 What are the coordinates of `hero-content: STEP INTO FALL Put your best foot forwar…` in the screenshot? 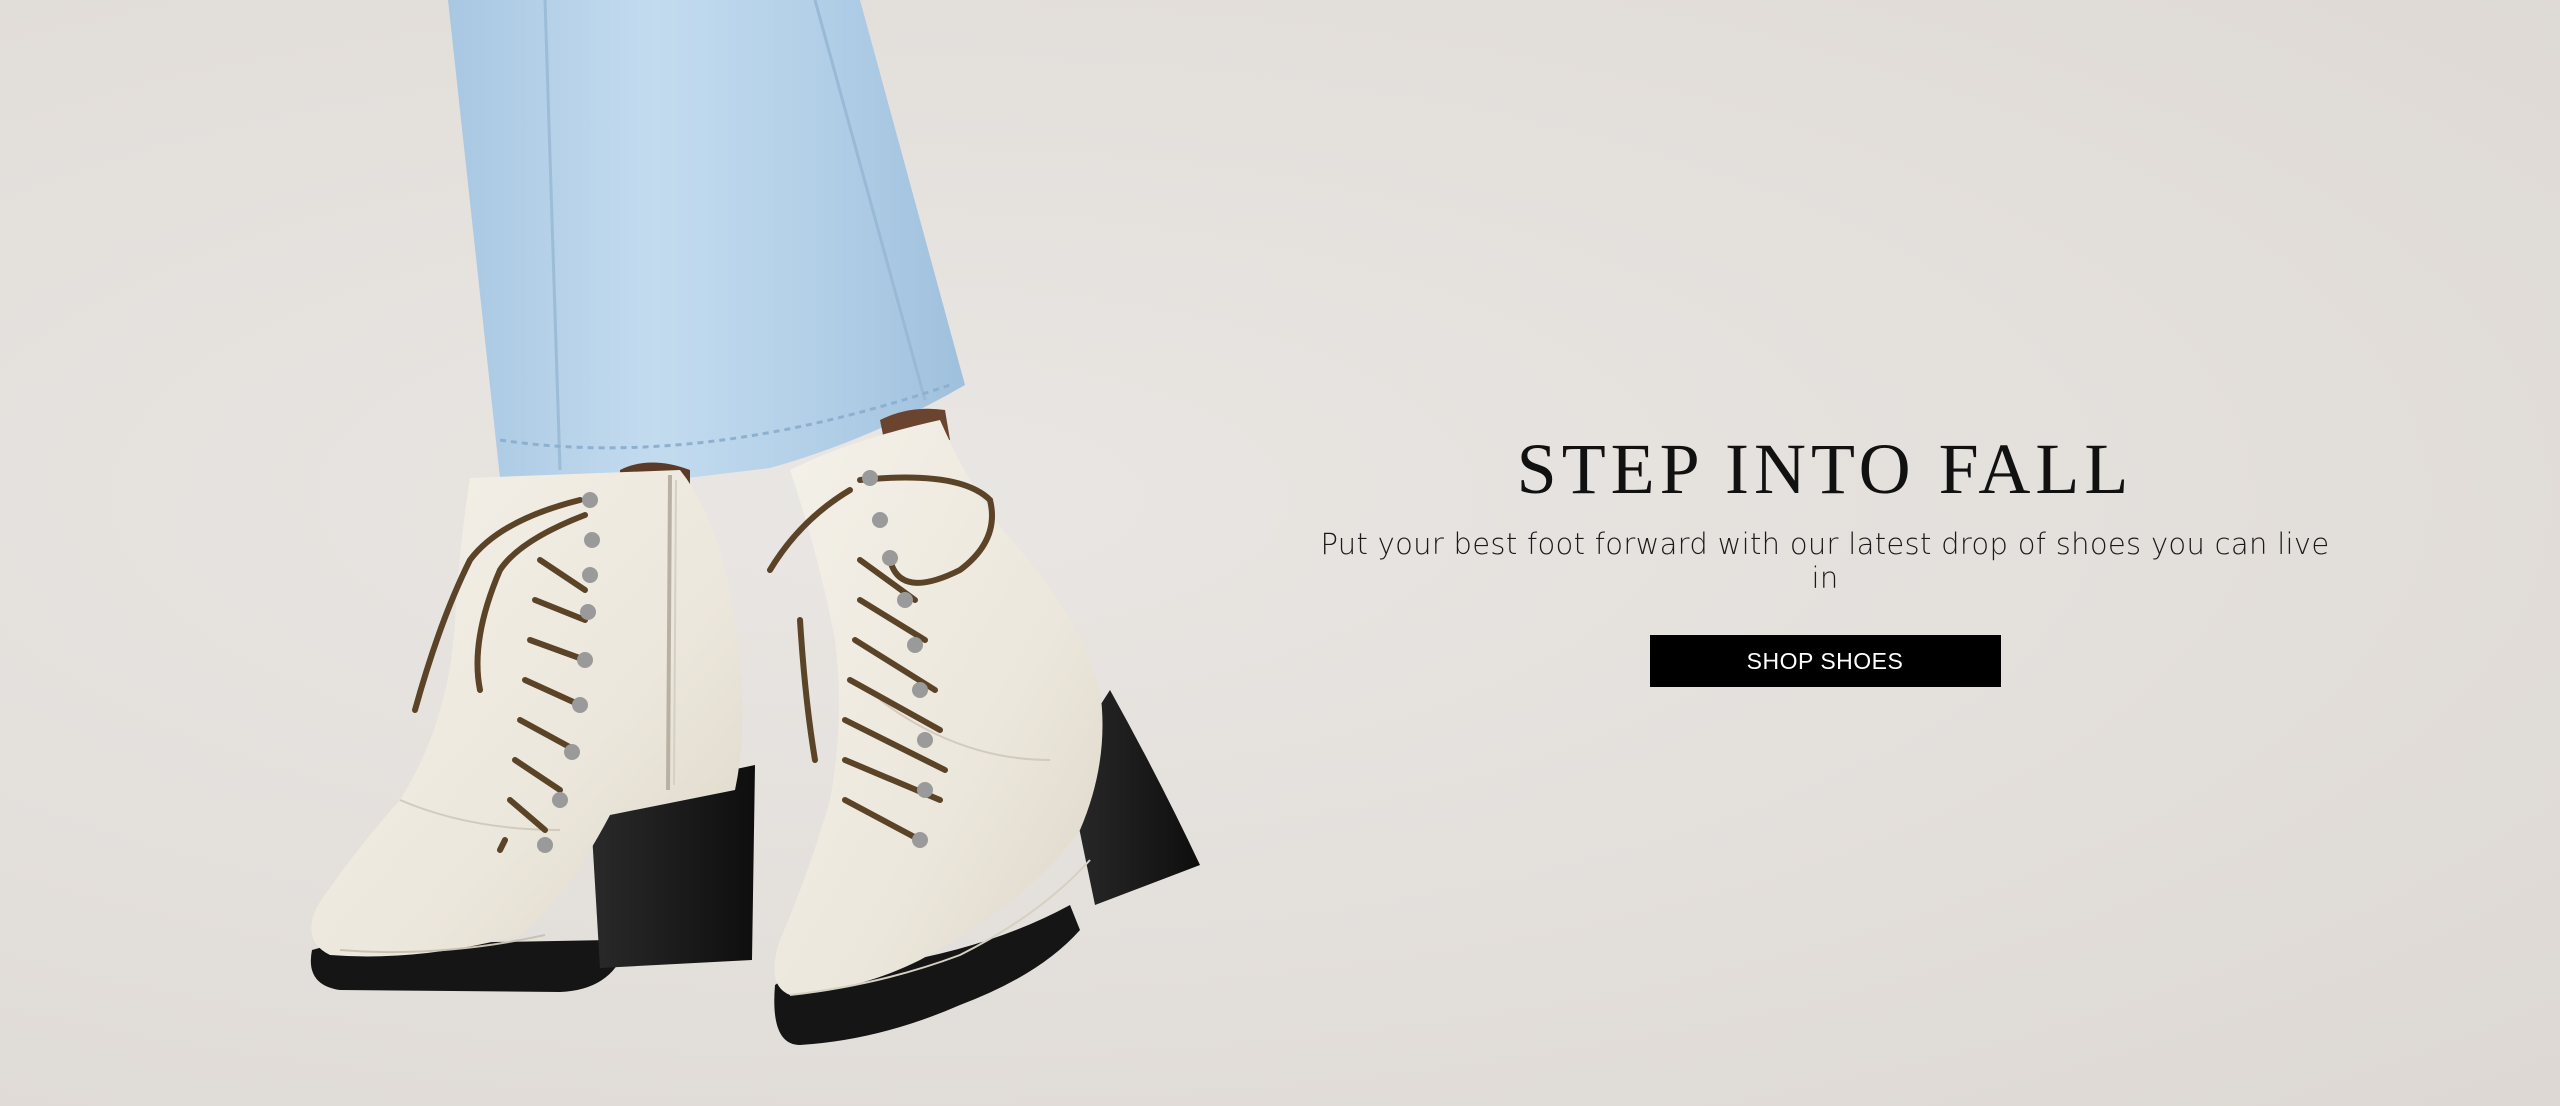 It's located at (1825, 558).